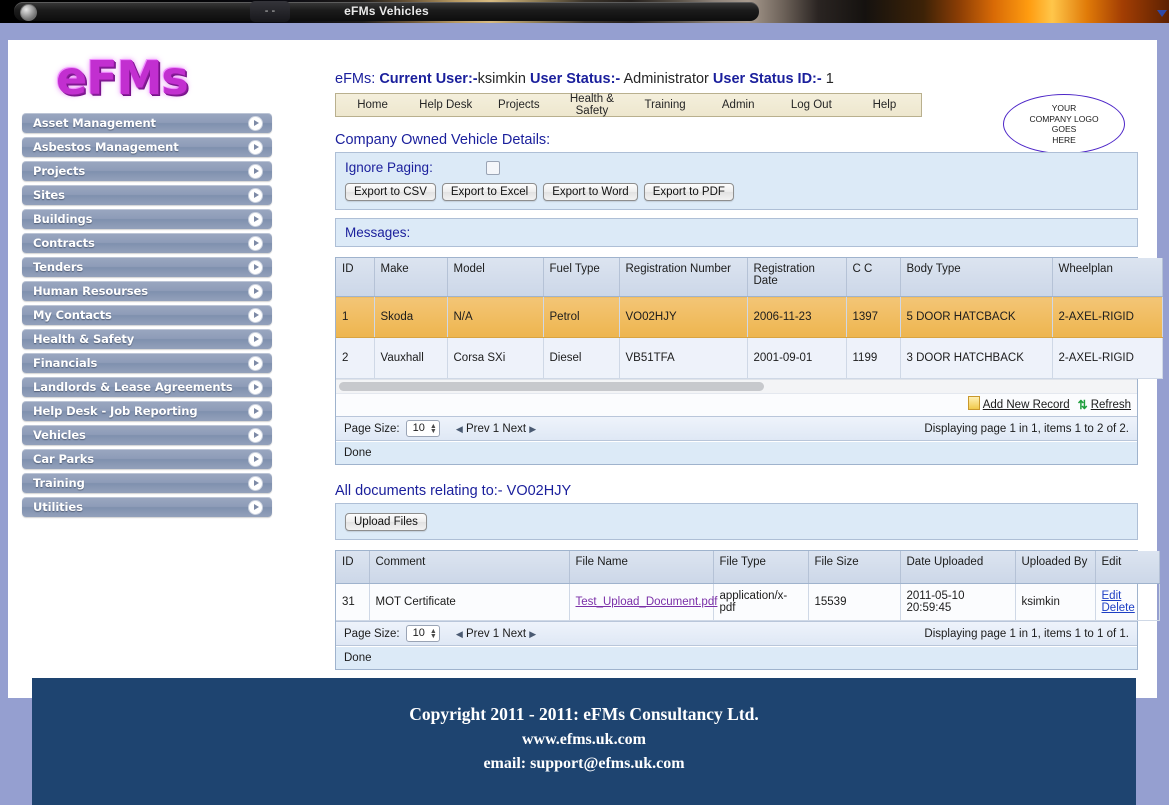  I want to click on documents-status-bar: Done, so click(736, 657).